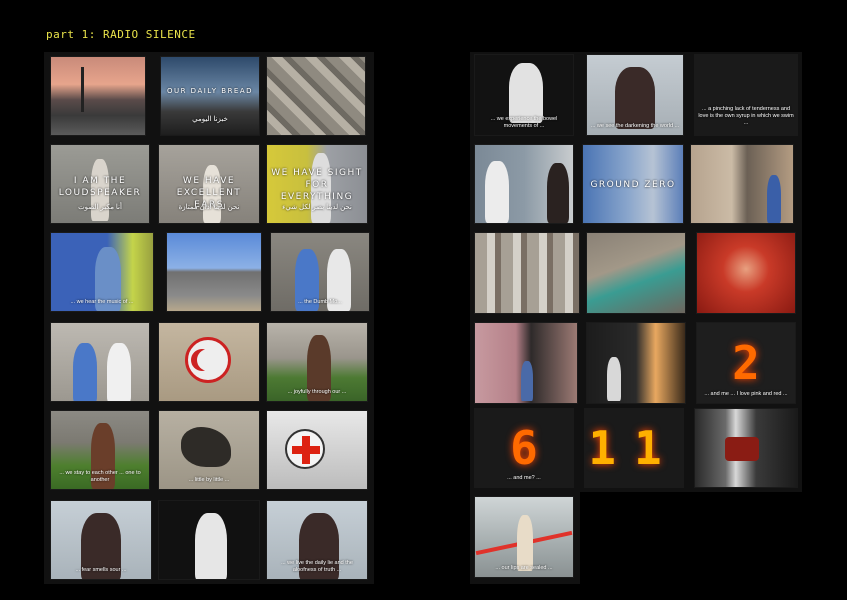 This screenshot has width=847, height=600. I want to click on frame-rooftop-aerial, so click(636, 273).